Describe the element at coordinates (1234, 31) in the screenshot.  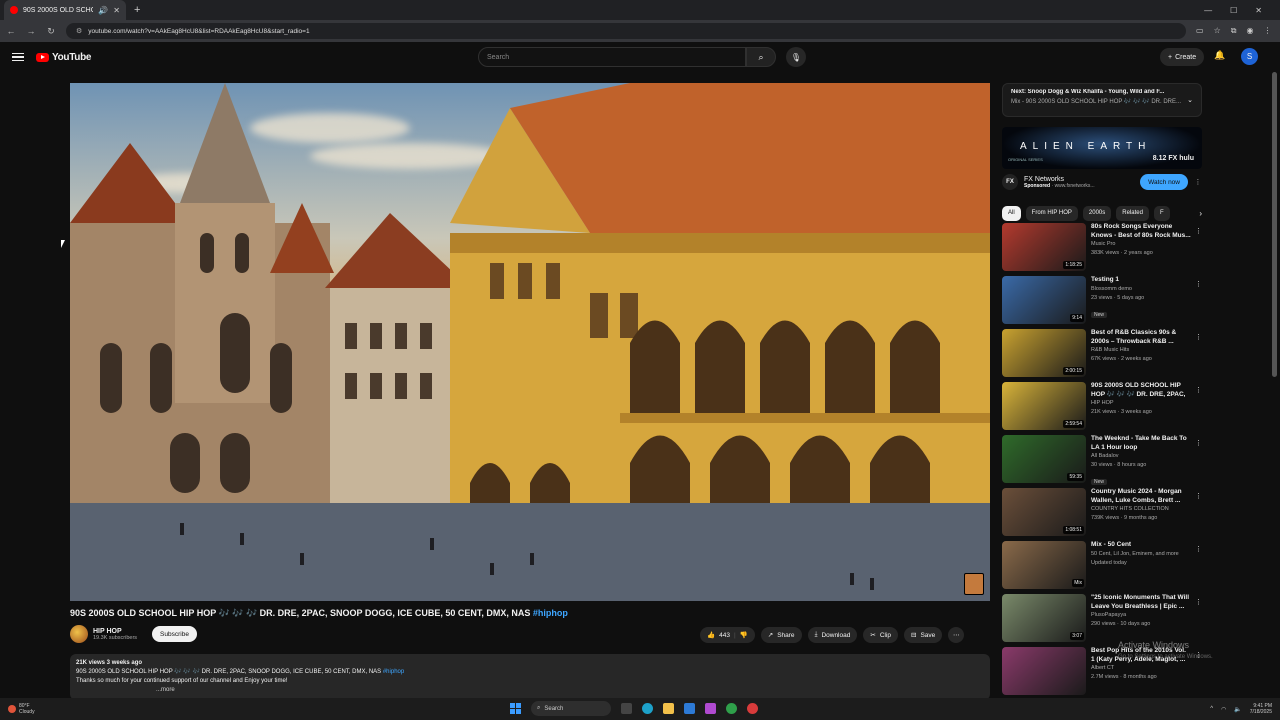
I see `extensions-icon: ⧉` at that location.